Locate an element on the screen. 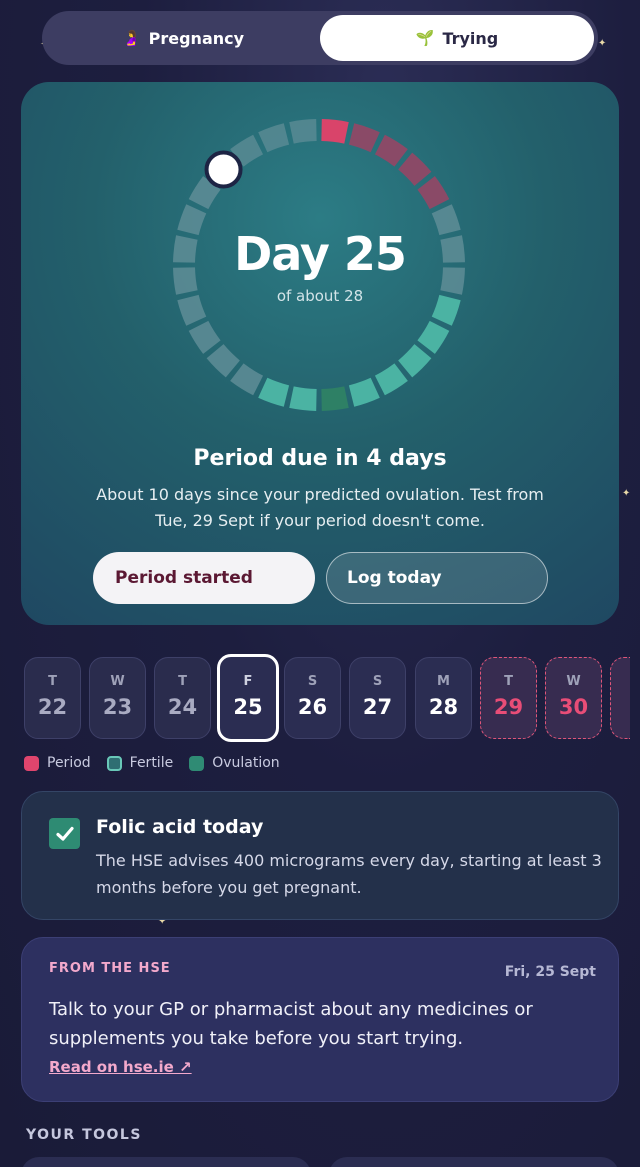 The height and width of the screenshot is (1167, 640). day-number: 29 is located at coordinates (508, 707).